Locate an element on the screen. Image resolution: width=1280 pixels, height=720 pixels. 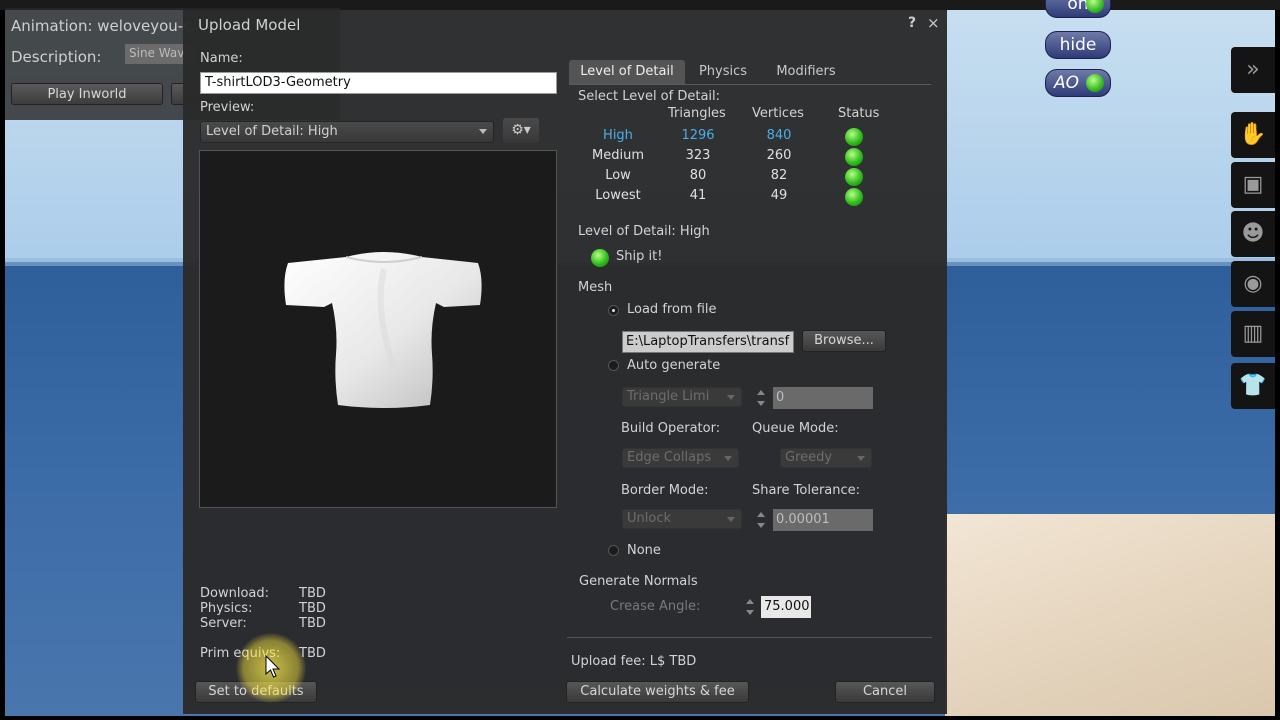
play-inworld-button: Play Inworld is located at coordinates (87, 94).